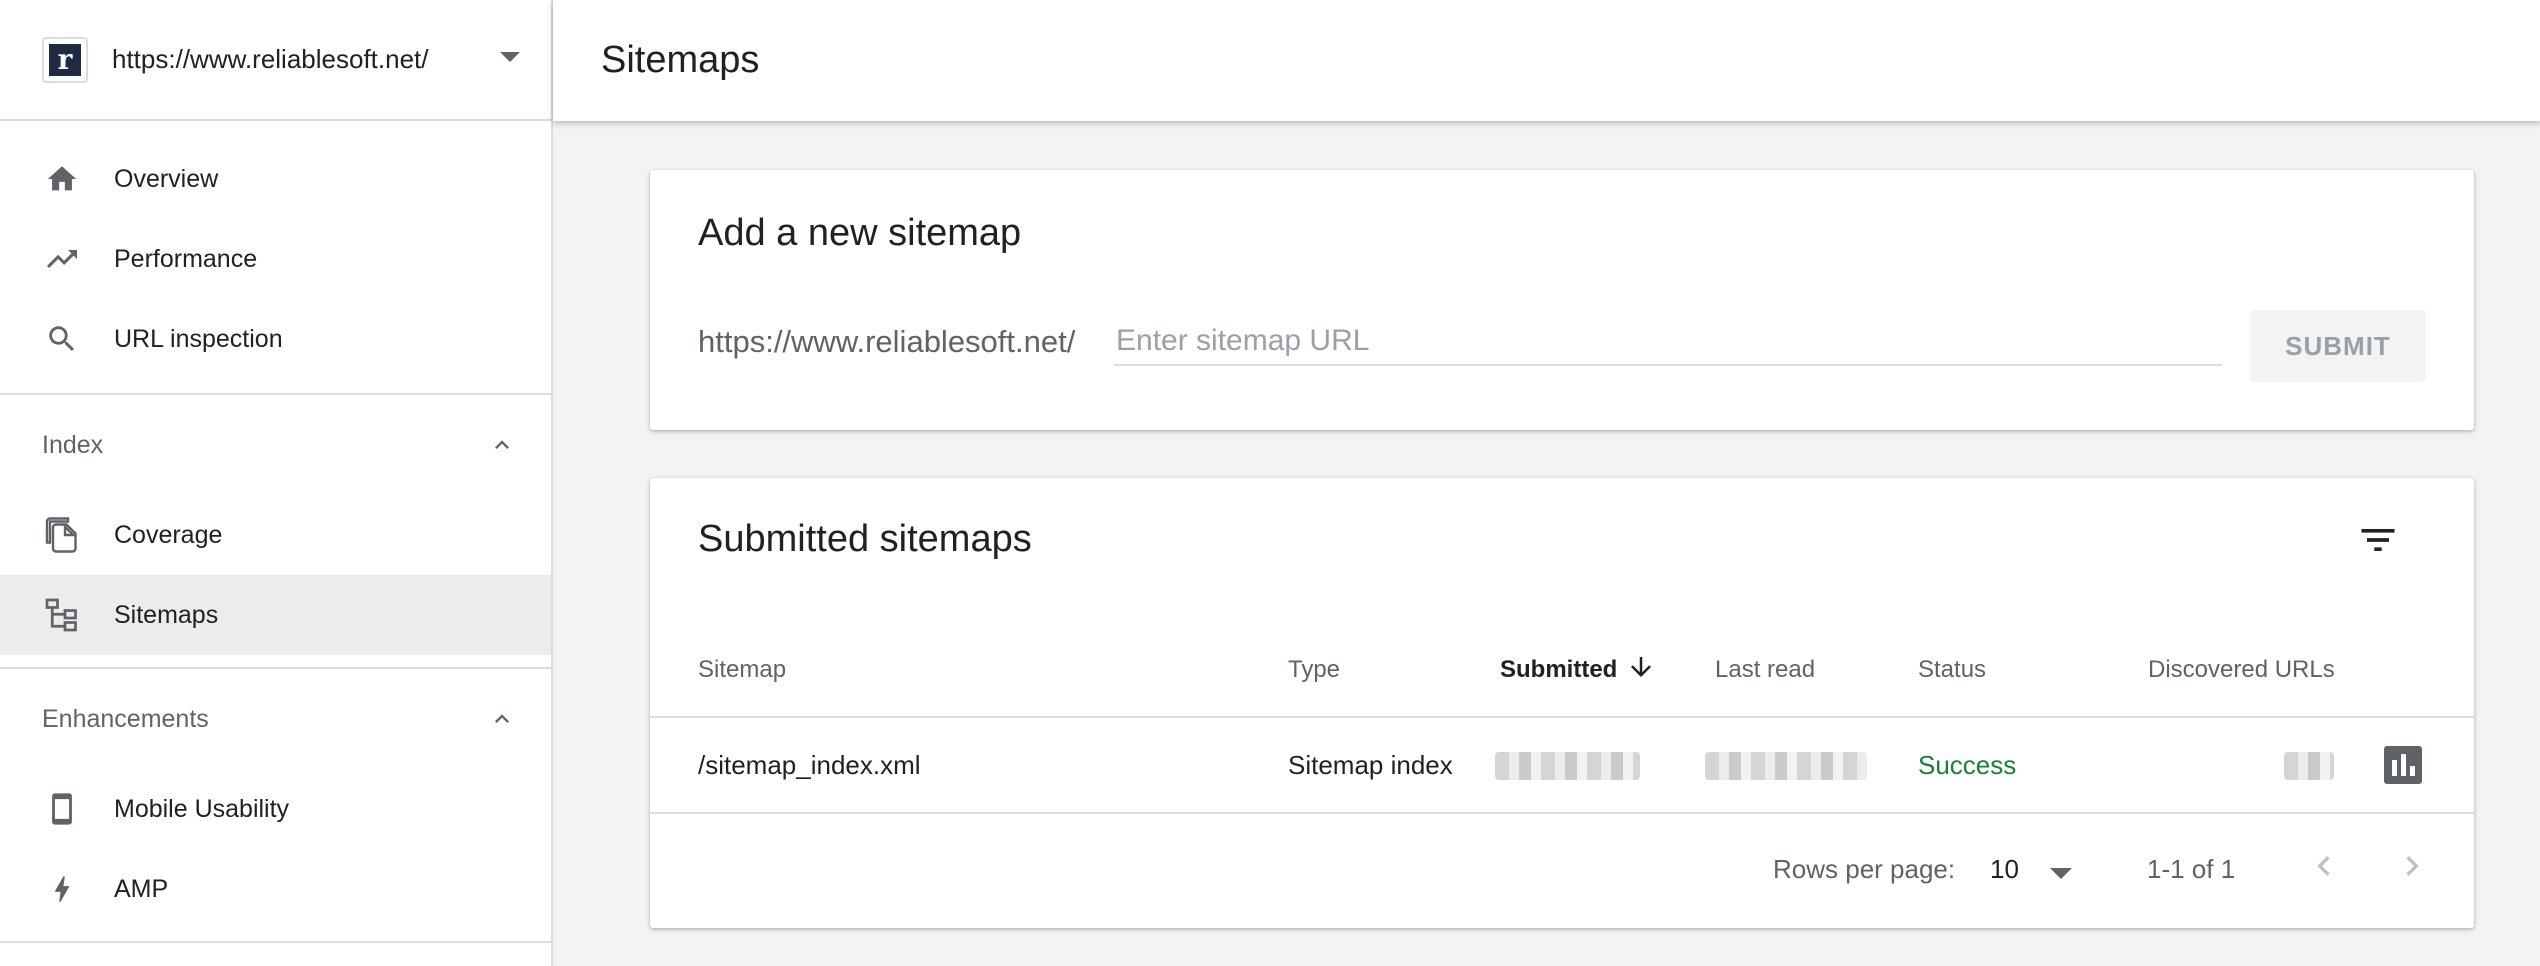 Image resolution: width=2540 pixels, height=966 pixels. What do you see at coordinates (1546, 60) in the screenshot?
I see `top-bar: Sitemaps` at bounding box center [1546, 60].